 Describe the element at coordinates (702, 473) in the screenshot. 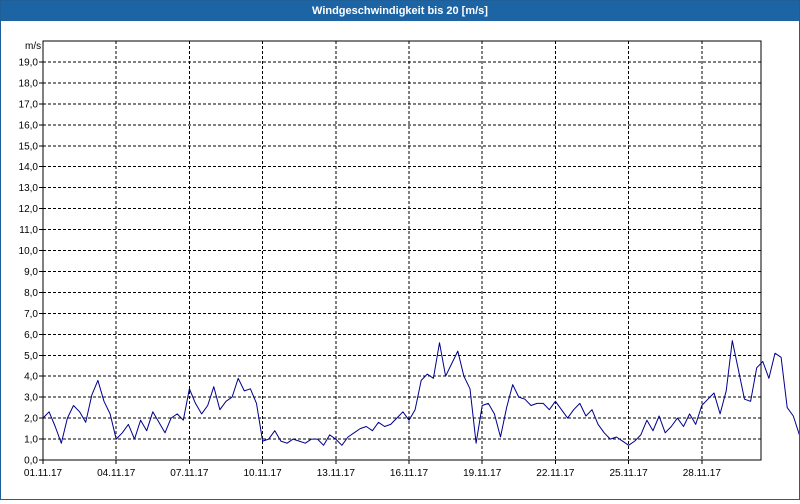

I see `x-tick-label: 28.11.17` at that location.